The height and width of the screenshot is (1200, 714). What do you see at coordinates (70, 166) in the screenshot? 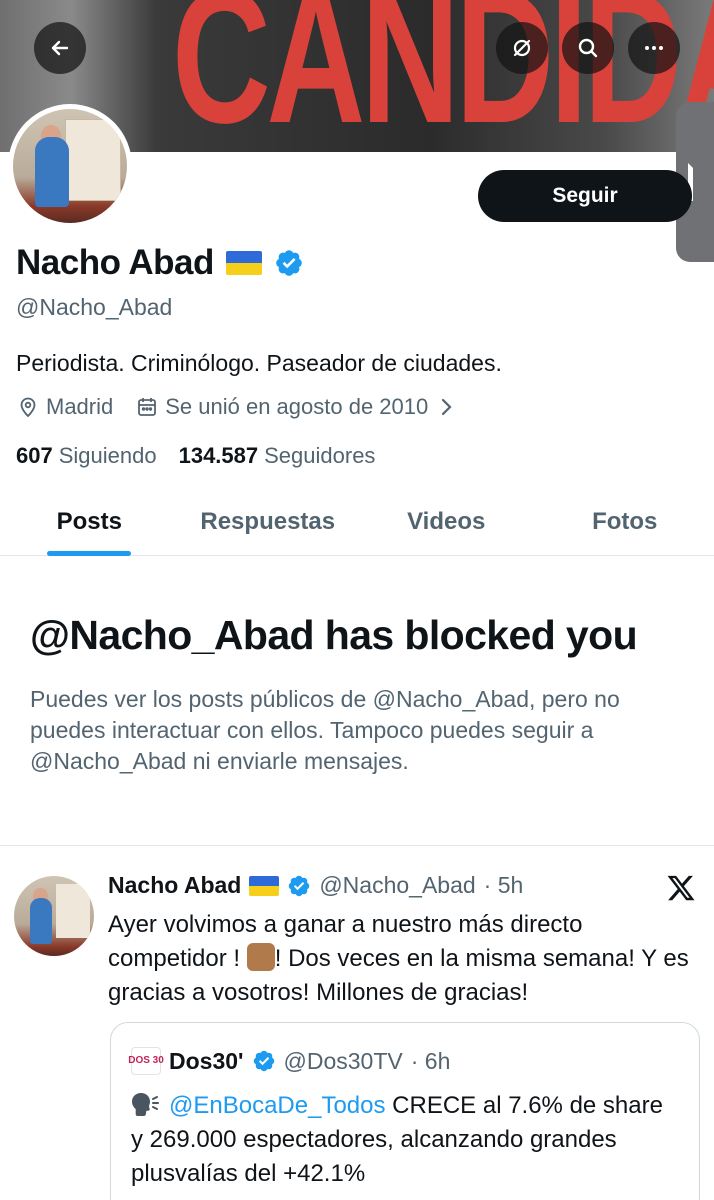
I see `profile-avatar` at bounding box center [70, 166].